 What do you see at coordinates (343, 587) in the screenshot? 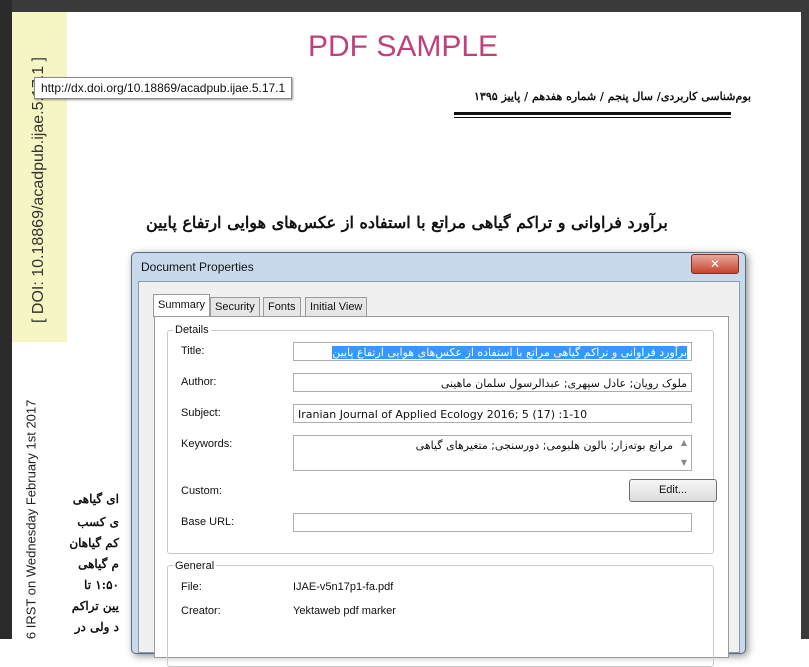
I see `file-value: IJAE-v5n17p1-fa.pdf` at bounding box center [343, 587].